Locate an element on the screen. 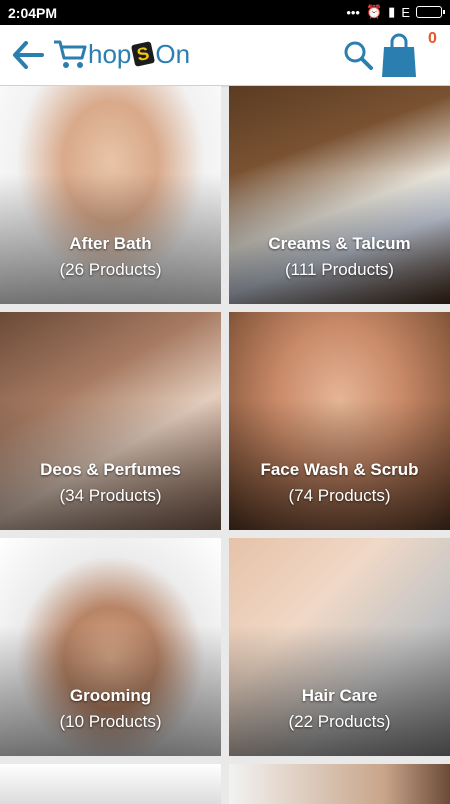  status-time: 2:04PM is located at coordinates (33, 13).